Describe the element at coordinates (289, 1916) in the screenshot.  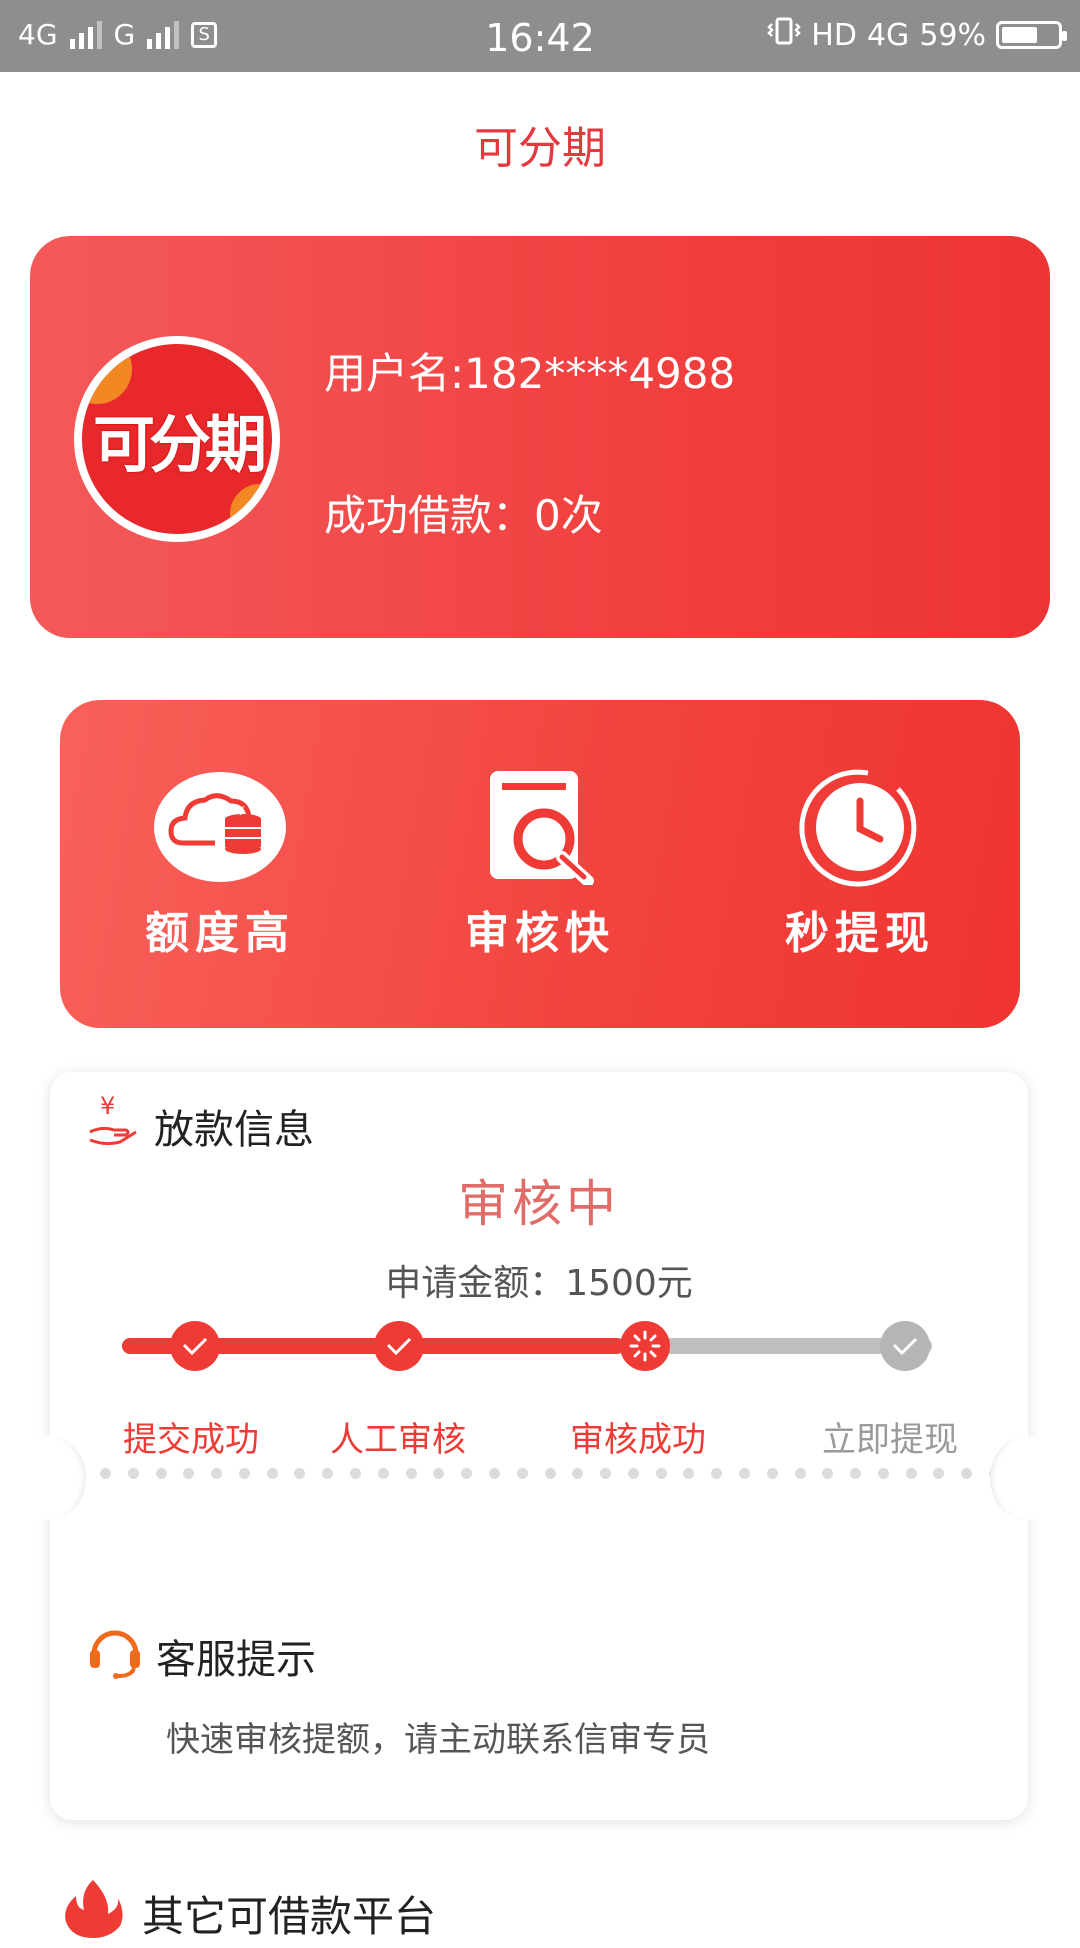
I see `other-platforms-title: 其它可借款平台` at that location.